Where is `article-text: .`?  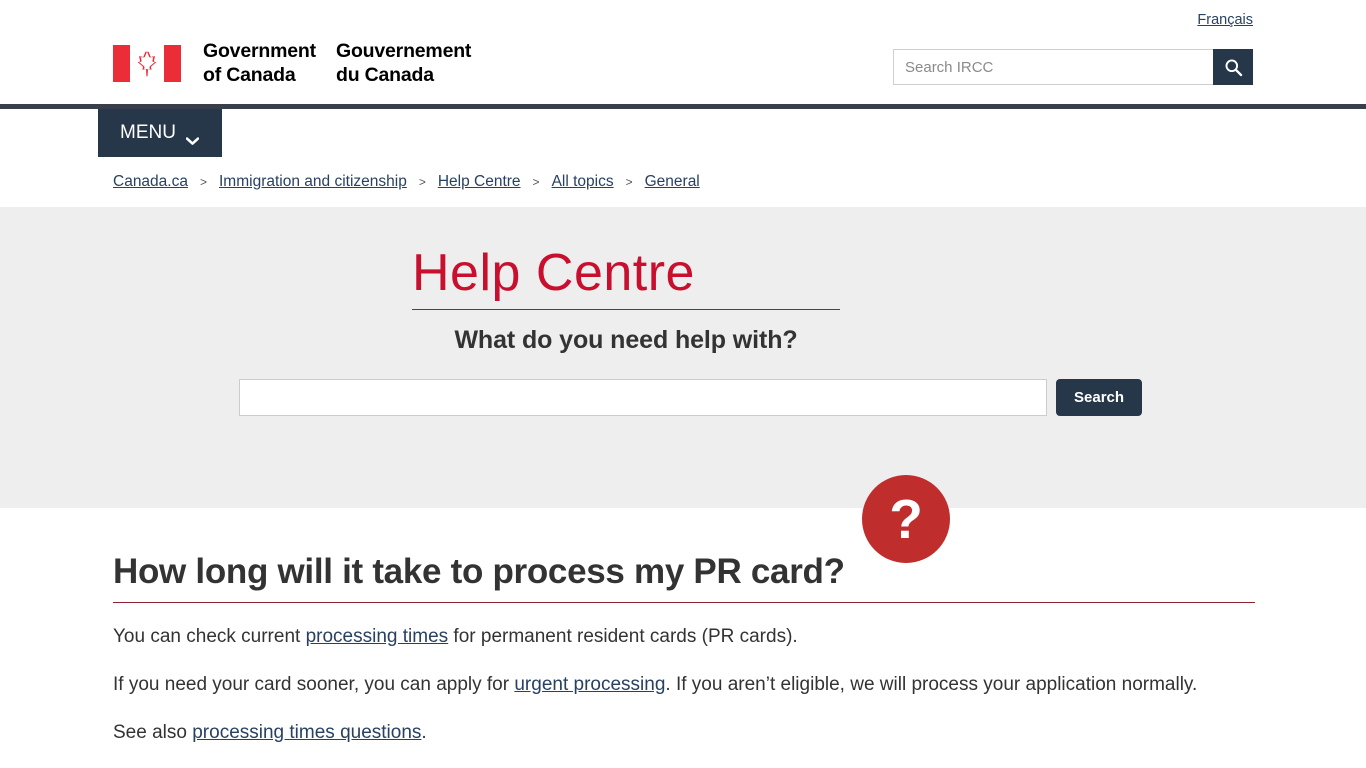
article-text: . is located at coordinates (424, 733).